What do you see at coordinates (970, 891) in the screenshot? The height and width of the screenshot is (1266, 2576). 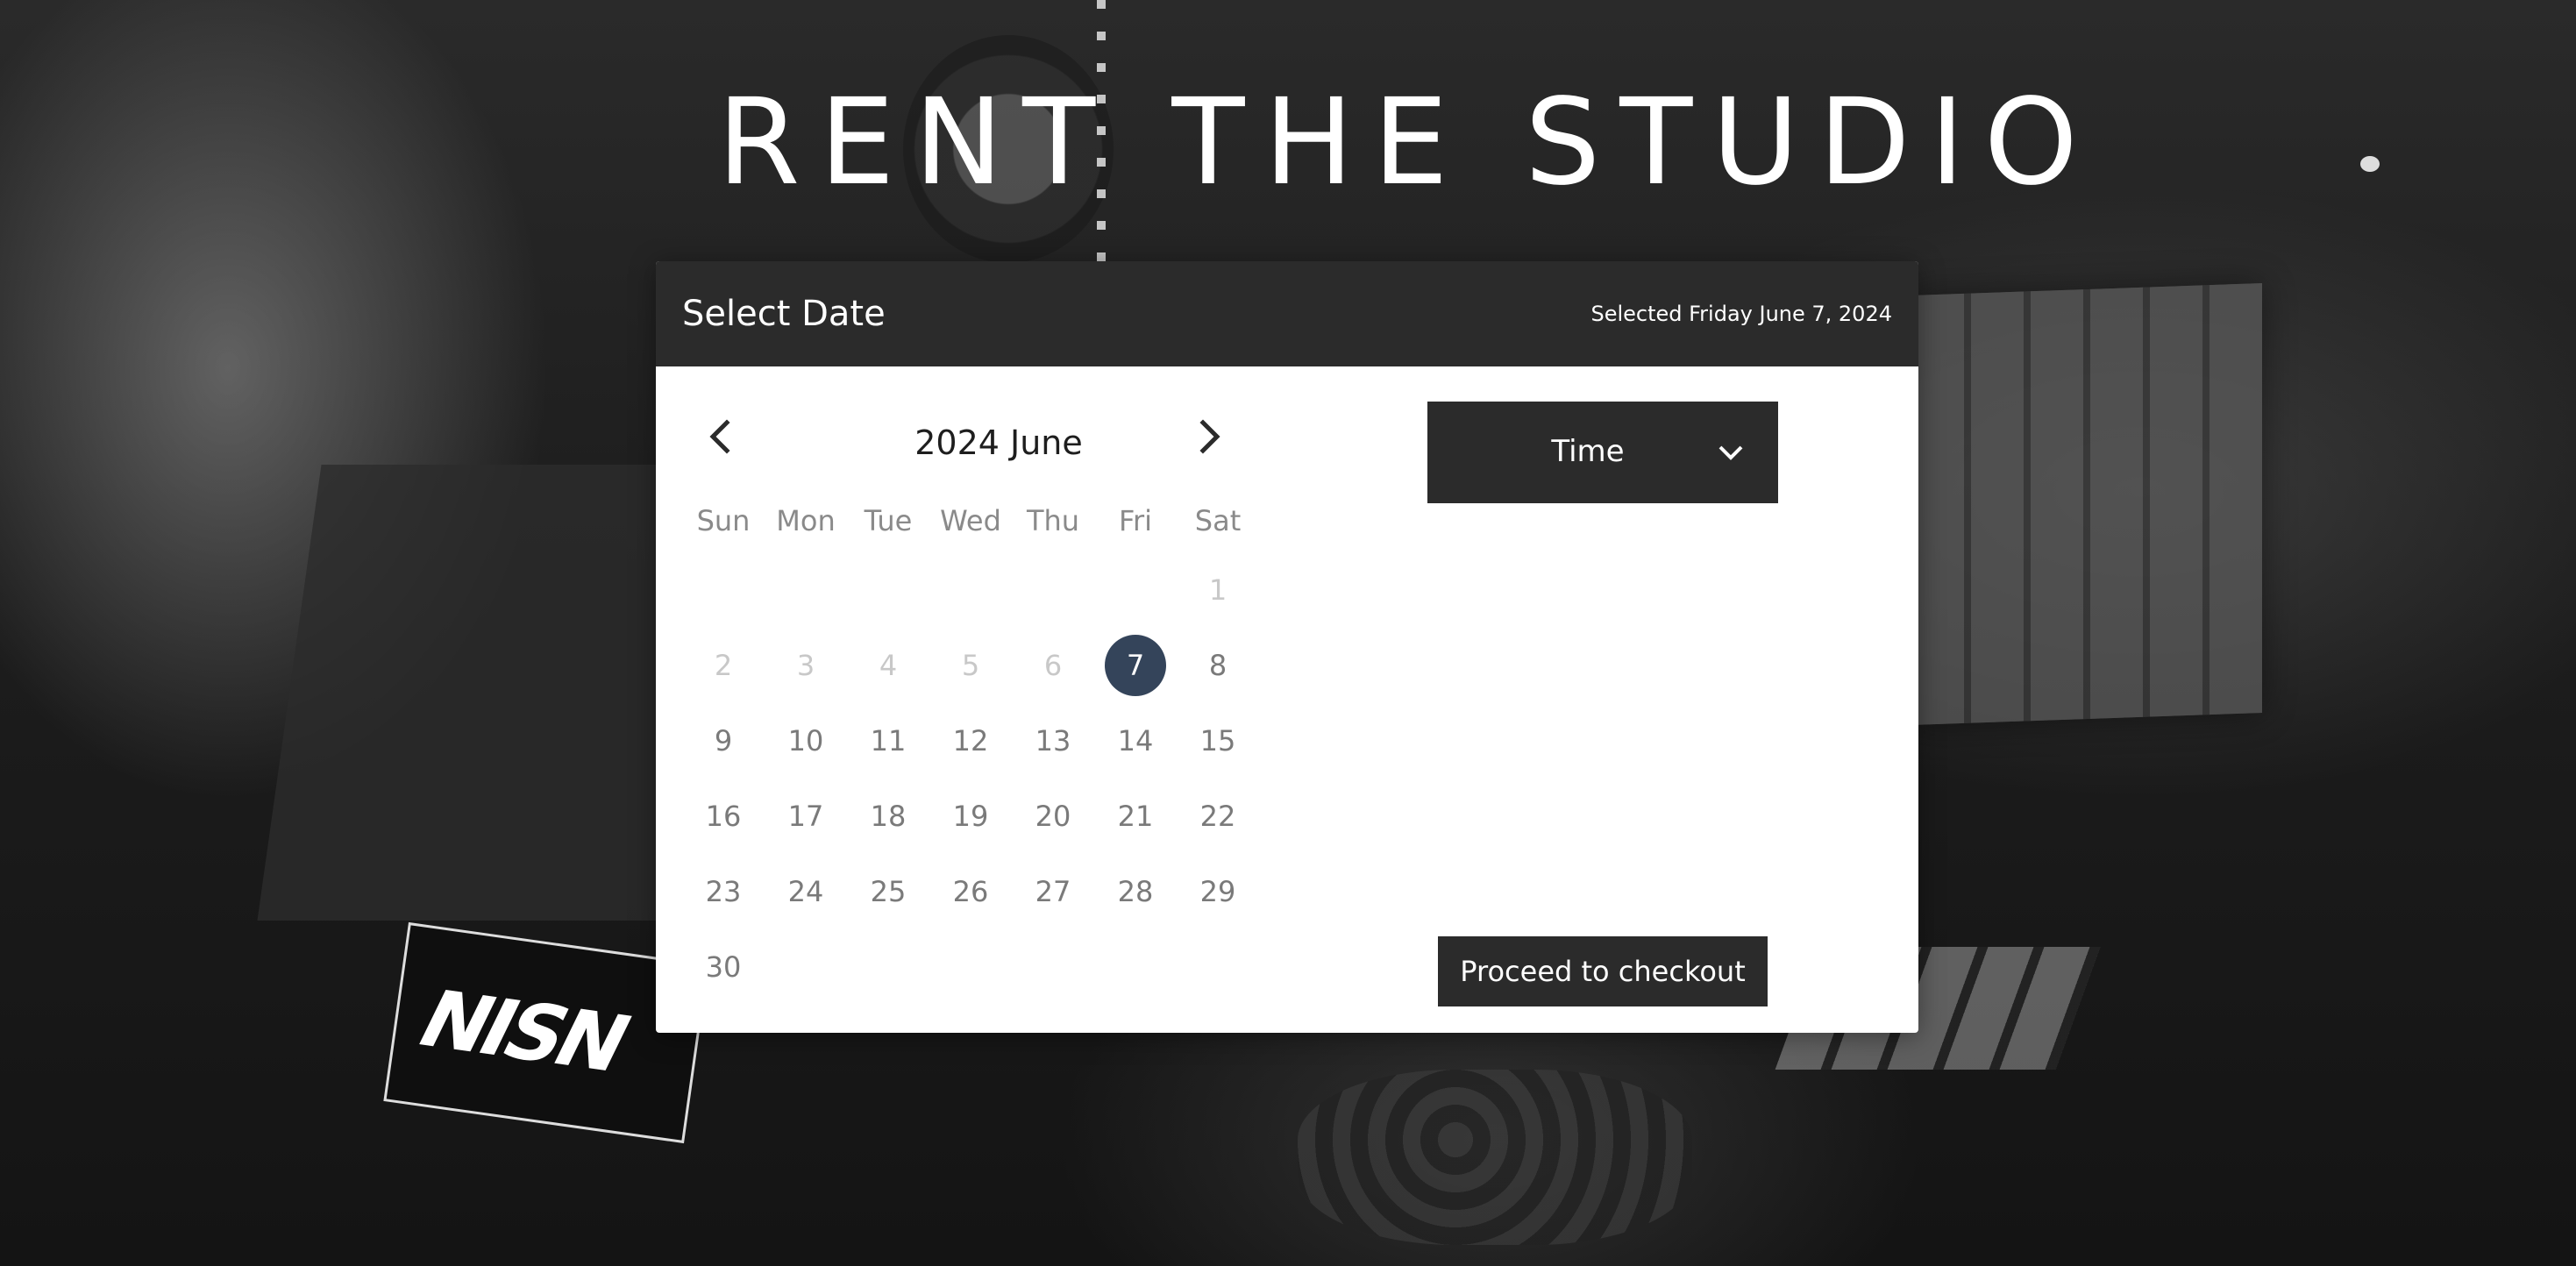 I see `calendar-day: 26` at bounding box center [970, 891].